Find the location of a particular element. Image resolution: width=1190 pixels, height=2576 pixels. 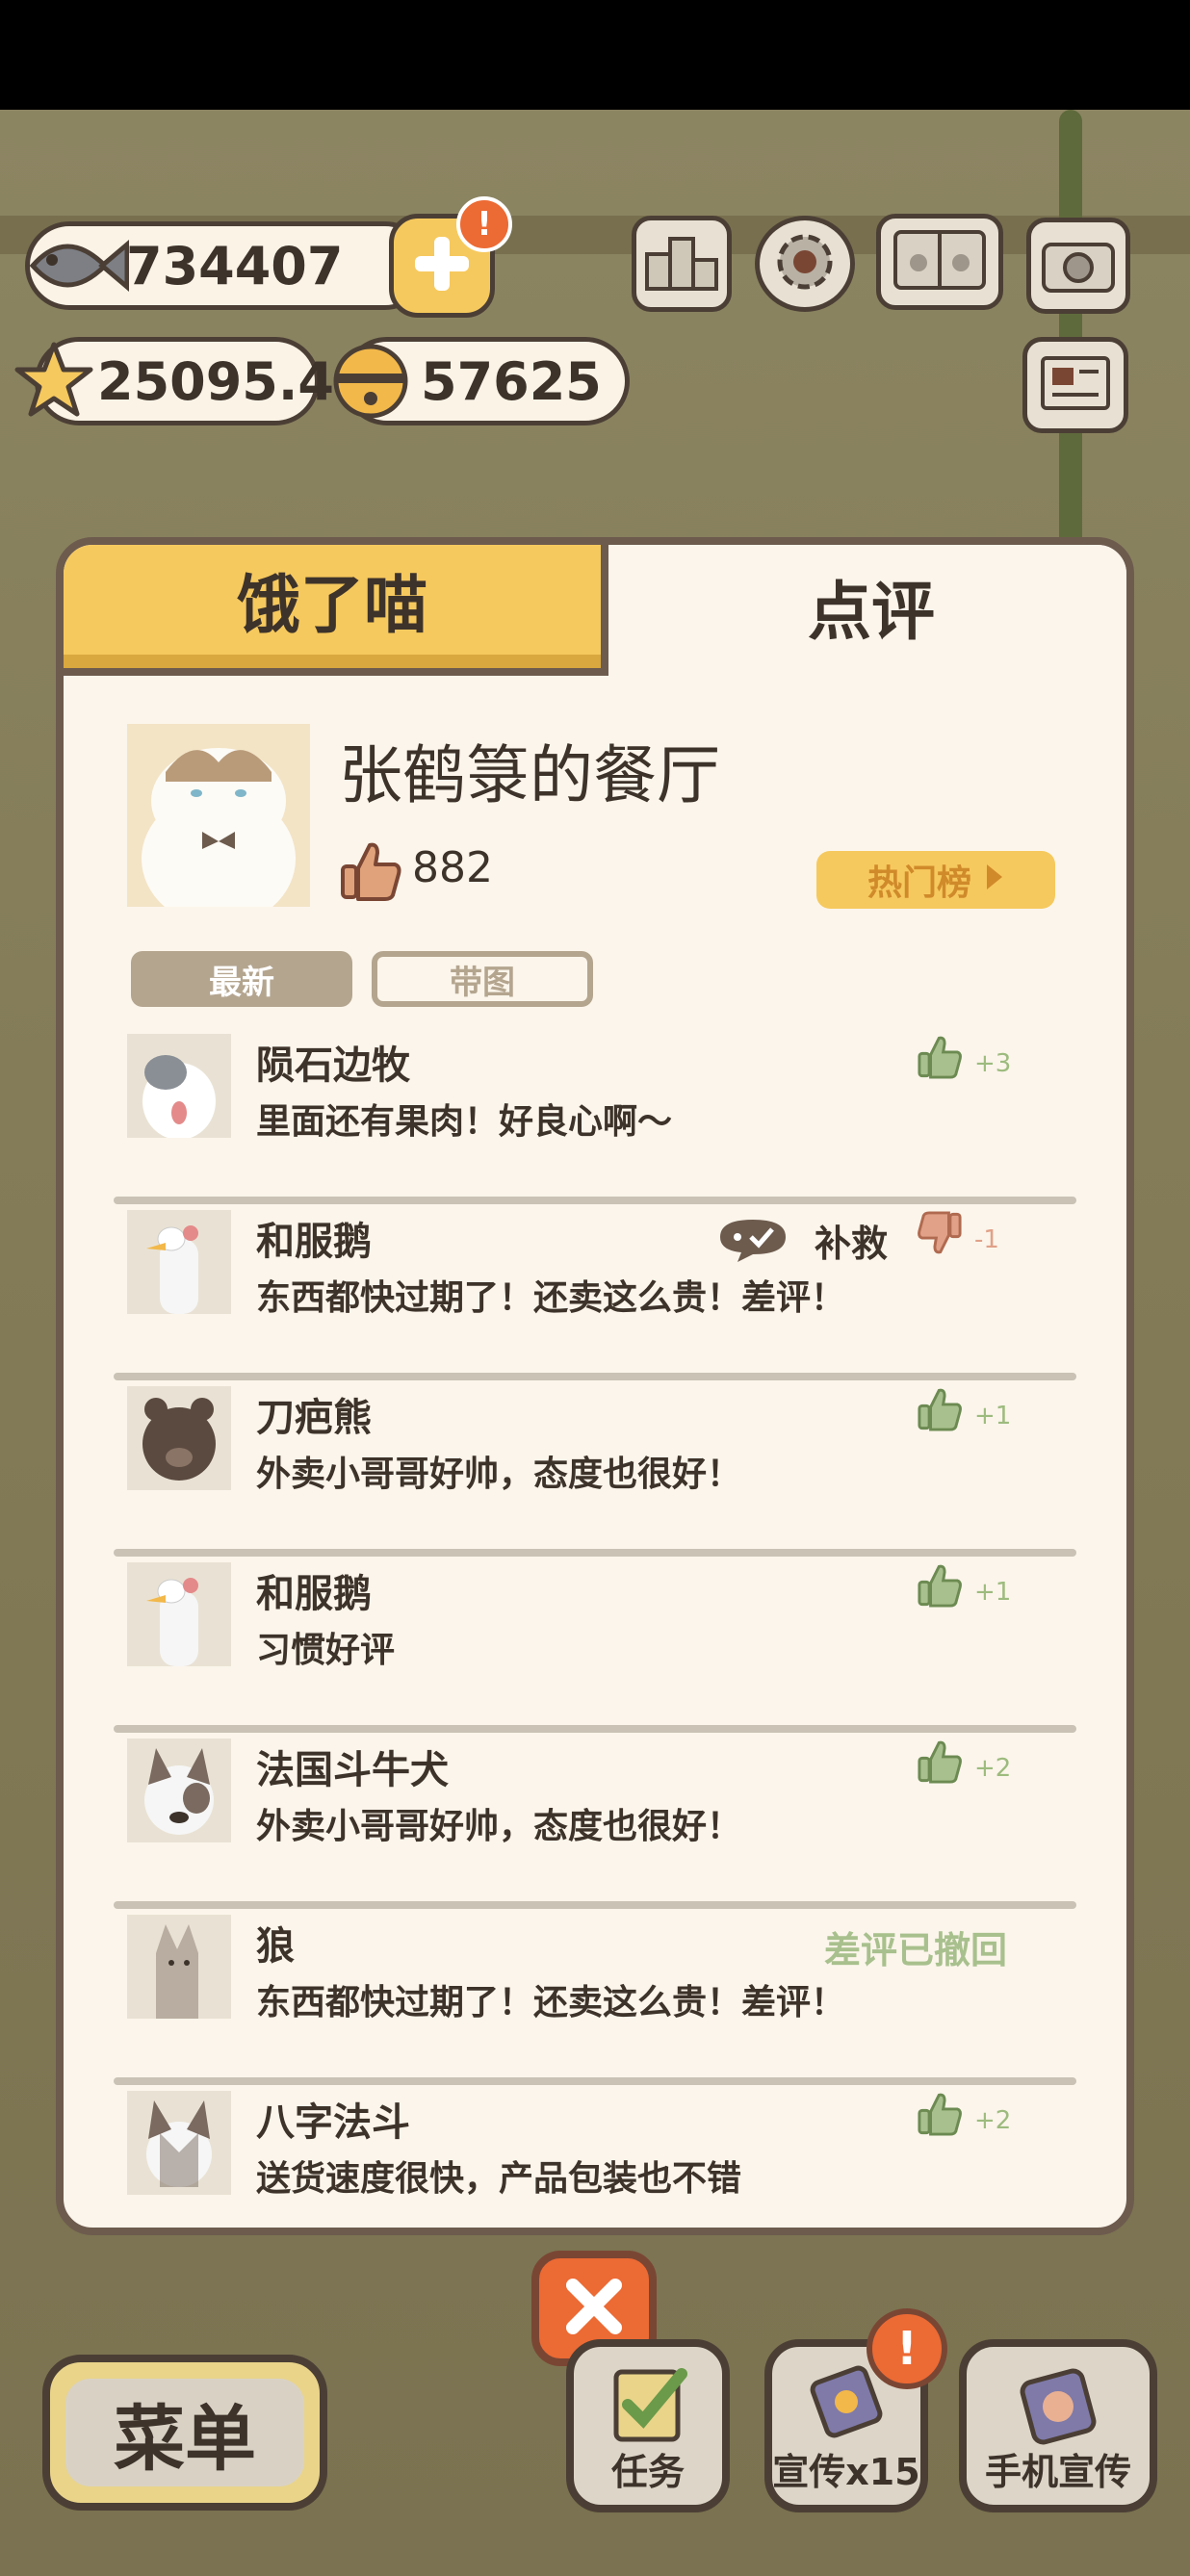

menu-label: 菜单 is located at coordinates (185, 2432).